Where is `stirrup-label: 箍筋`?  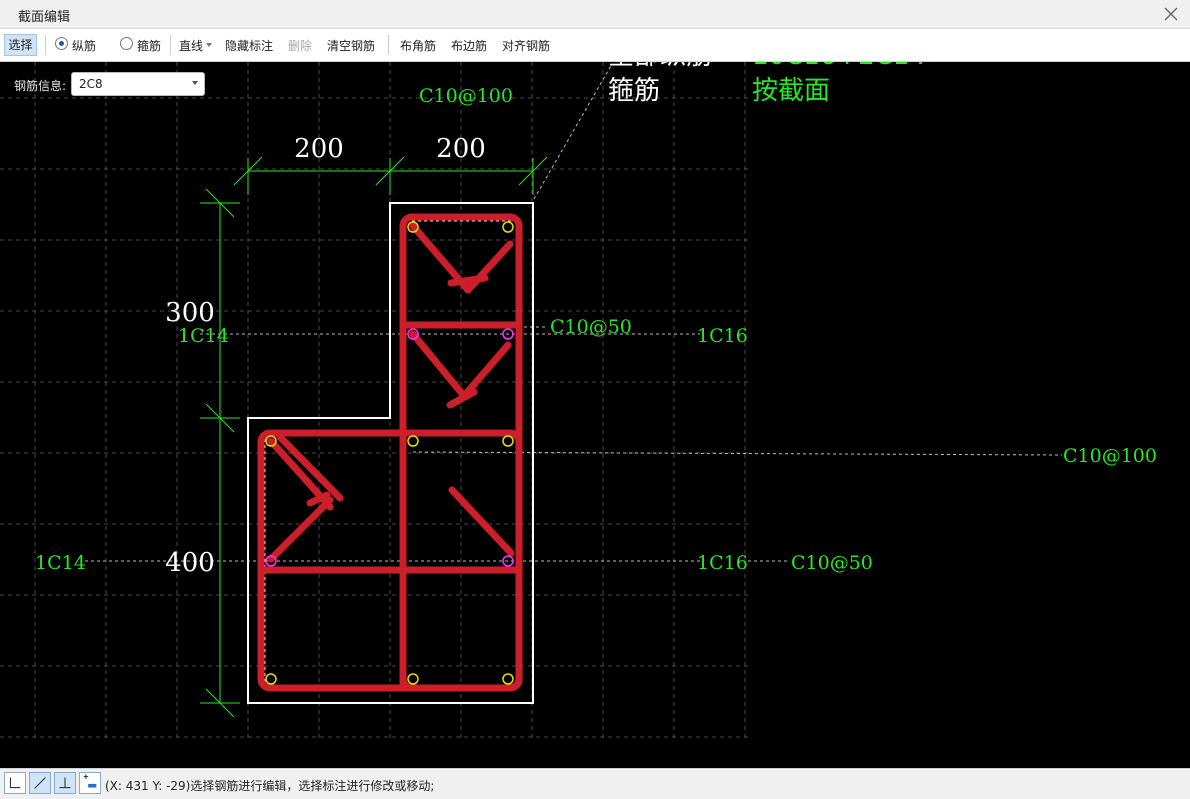 stirrup-label: 箍筋 is located at coordinates (149, 45).